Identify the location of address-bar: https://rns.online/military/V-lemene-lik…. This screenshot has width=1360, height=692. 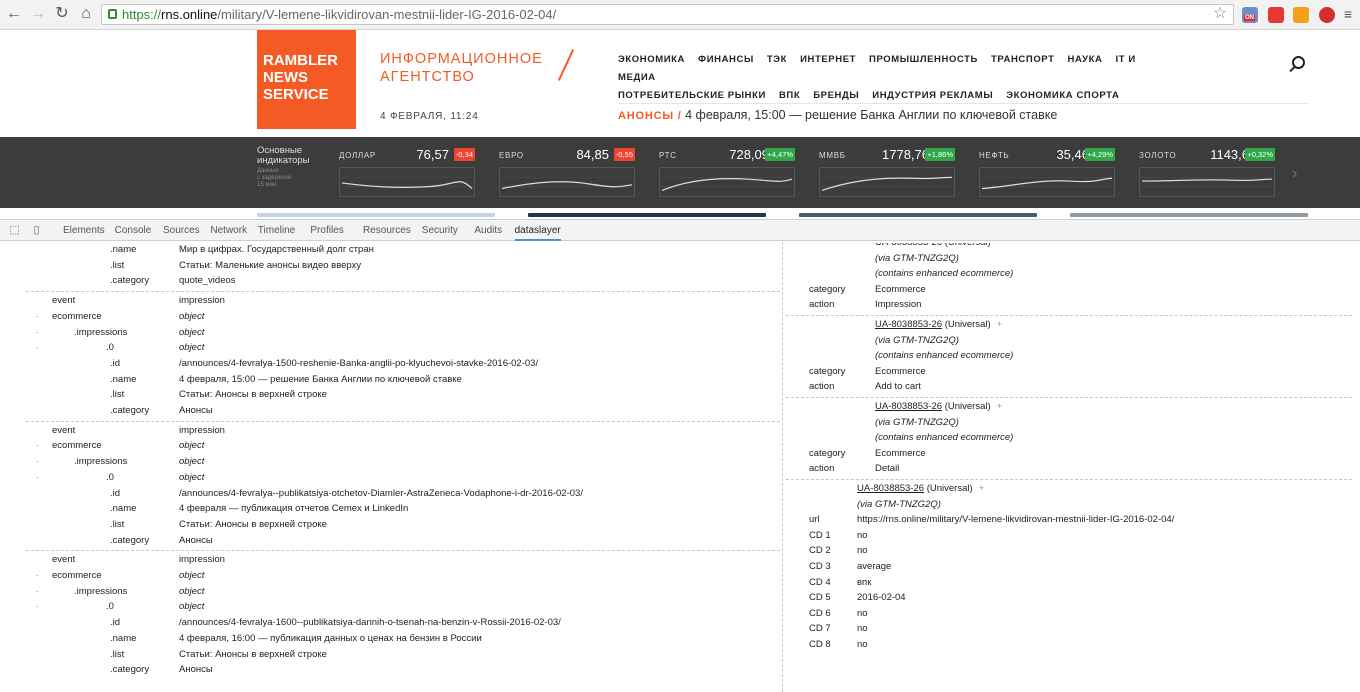
(667, 14).